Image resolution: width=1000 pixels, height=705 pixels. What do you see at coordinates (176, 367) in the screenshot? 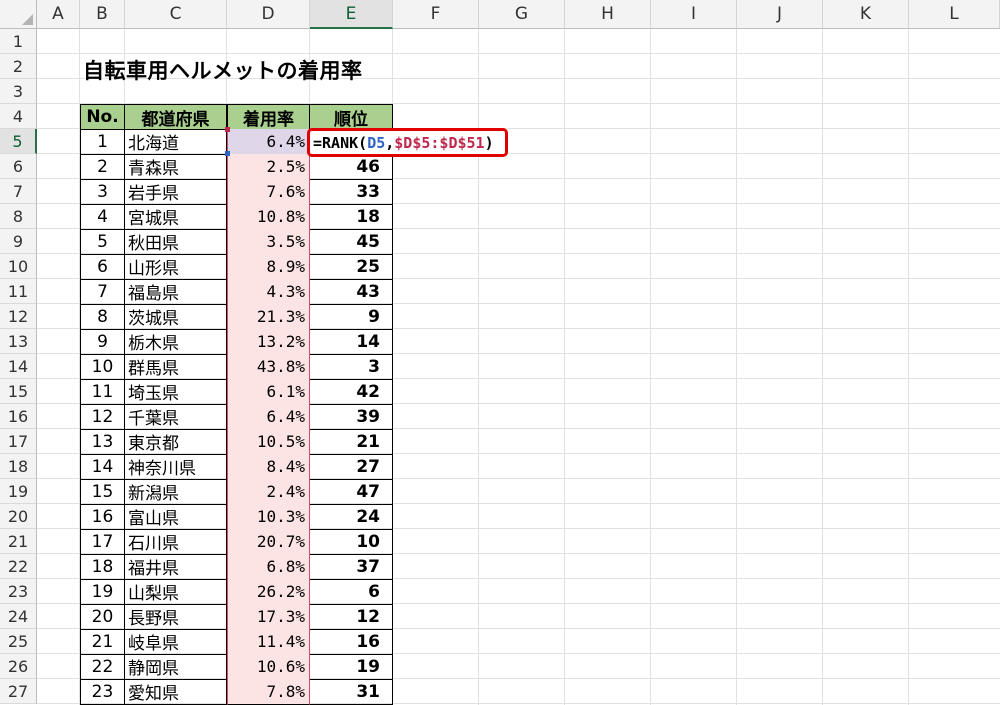
I see `cell-prefecture: 群馬県` at bounding box center [176, 367].